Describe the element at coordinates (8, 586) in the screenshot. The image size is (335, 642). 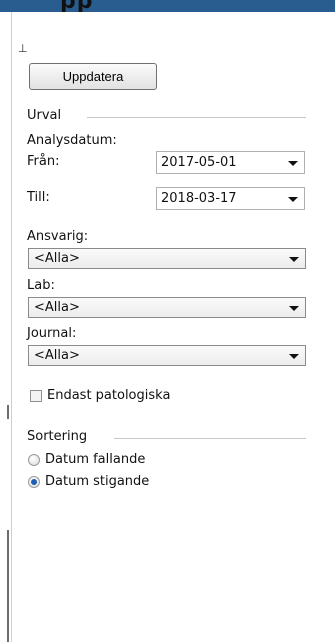
I see `splitter-handle-lower` at that location.